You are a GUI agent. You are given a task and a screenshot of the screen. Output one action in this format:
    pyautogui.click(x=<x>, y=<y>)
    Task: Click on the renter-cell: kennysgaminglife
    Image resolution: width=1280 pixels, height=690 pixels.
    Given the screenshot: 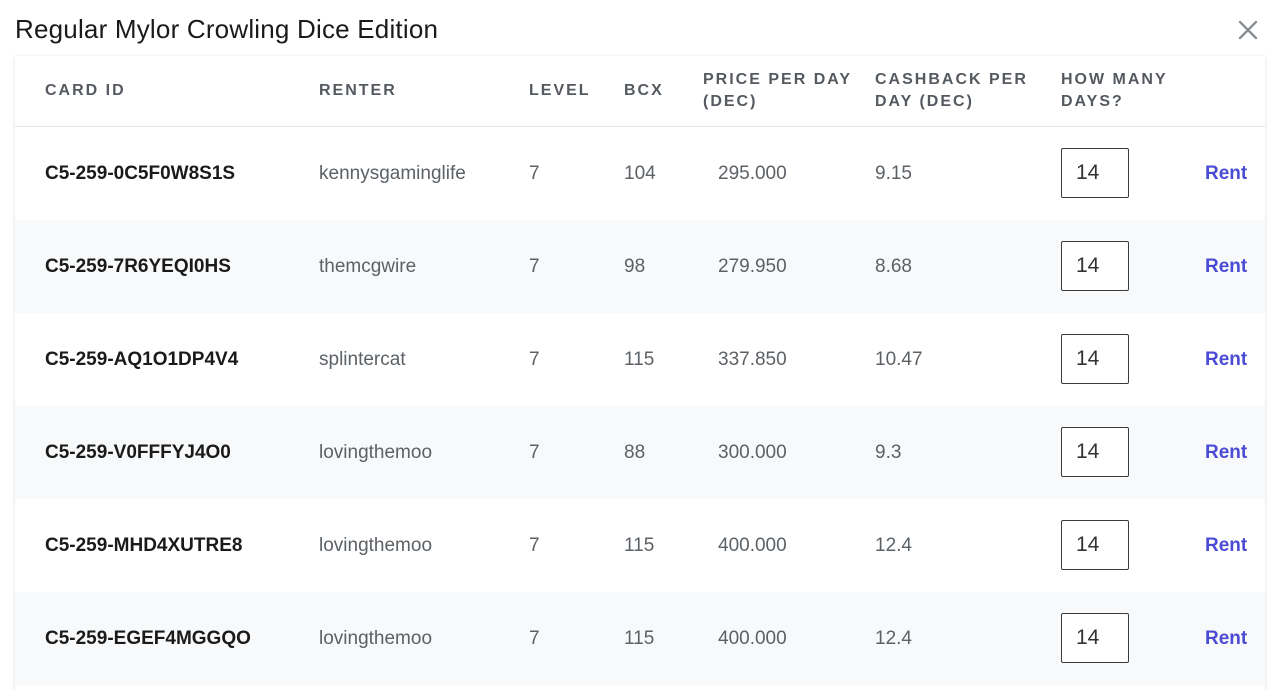 What is the action you would take?
    pyautogui.click(x=392, y=173)
    